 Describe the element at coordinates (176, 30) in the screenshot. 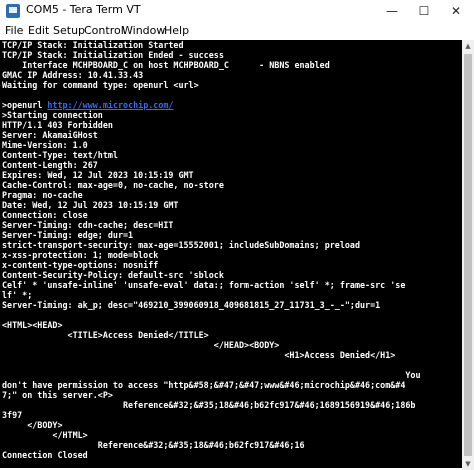

I see `menu-help: Help` at that location.